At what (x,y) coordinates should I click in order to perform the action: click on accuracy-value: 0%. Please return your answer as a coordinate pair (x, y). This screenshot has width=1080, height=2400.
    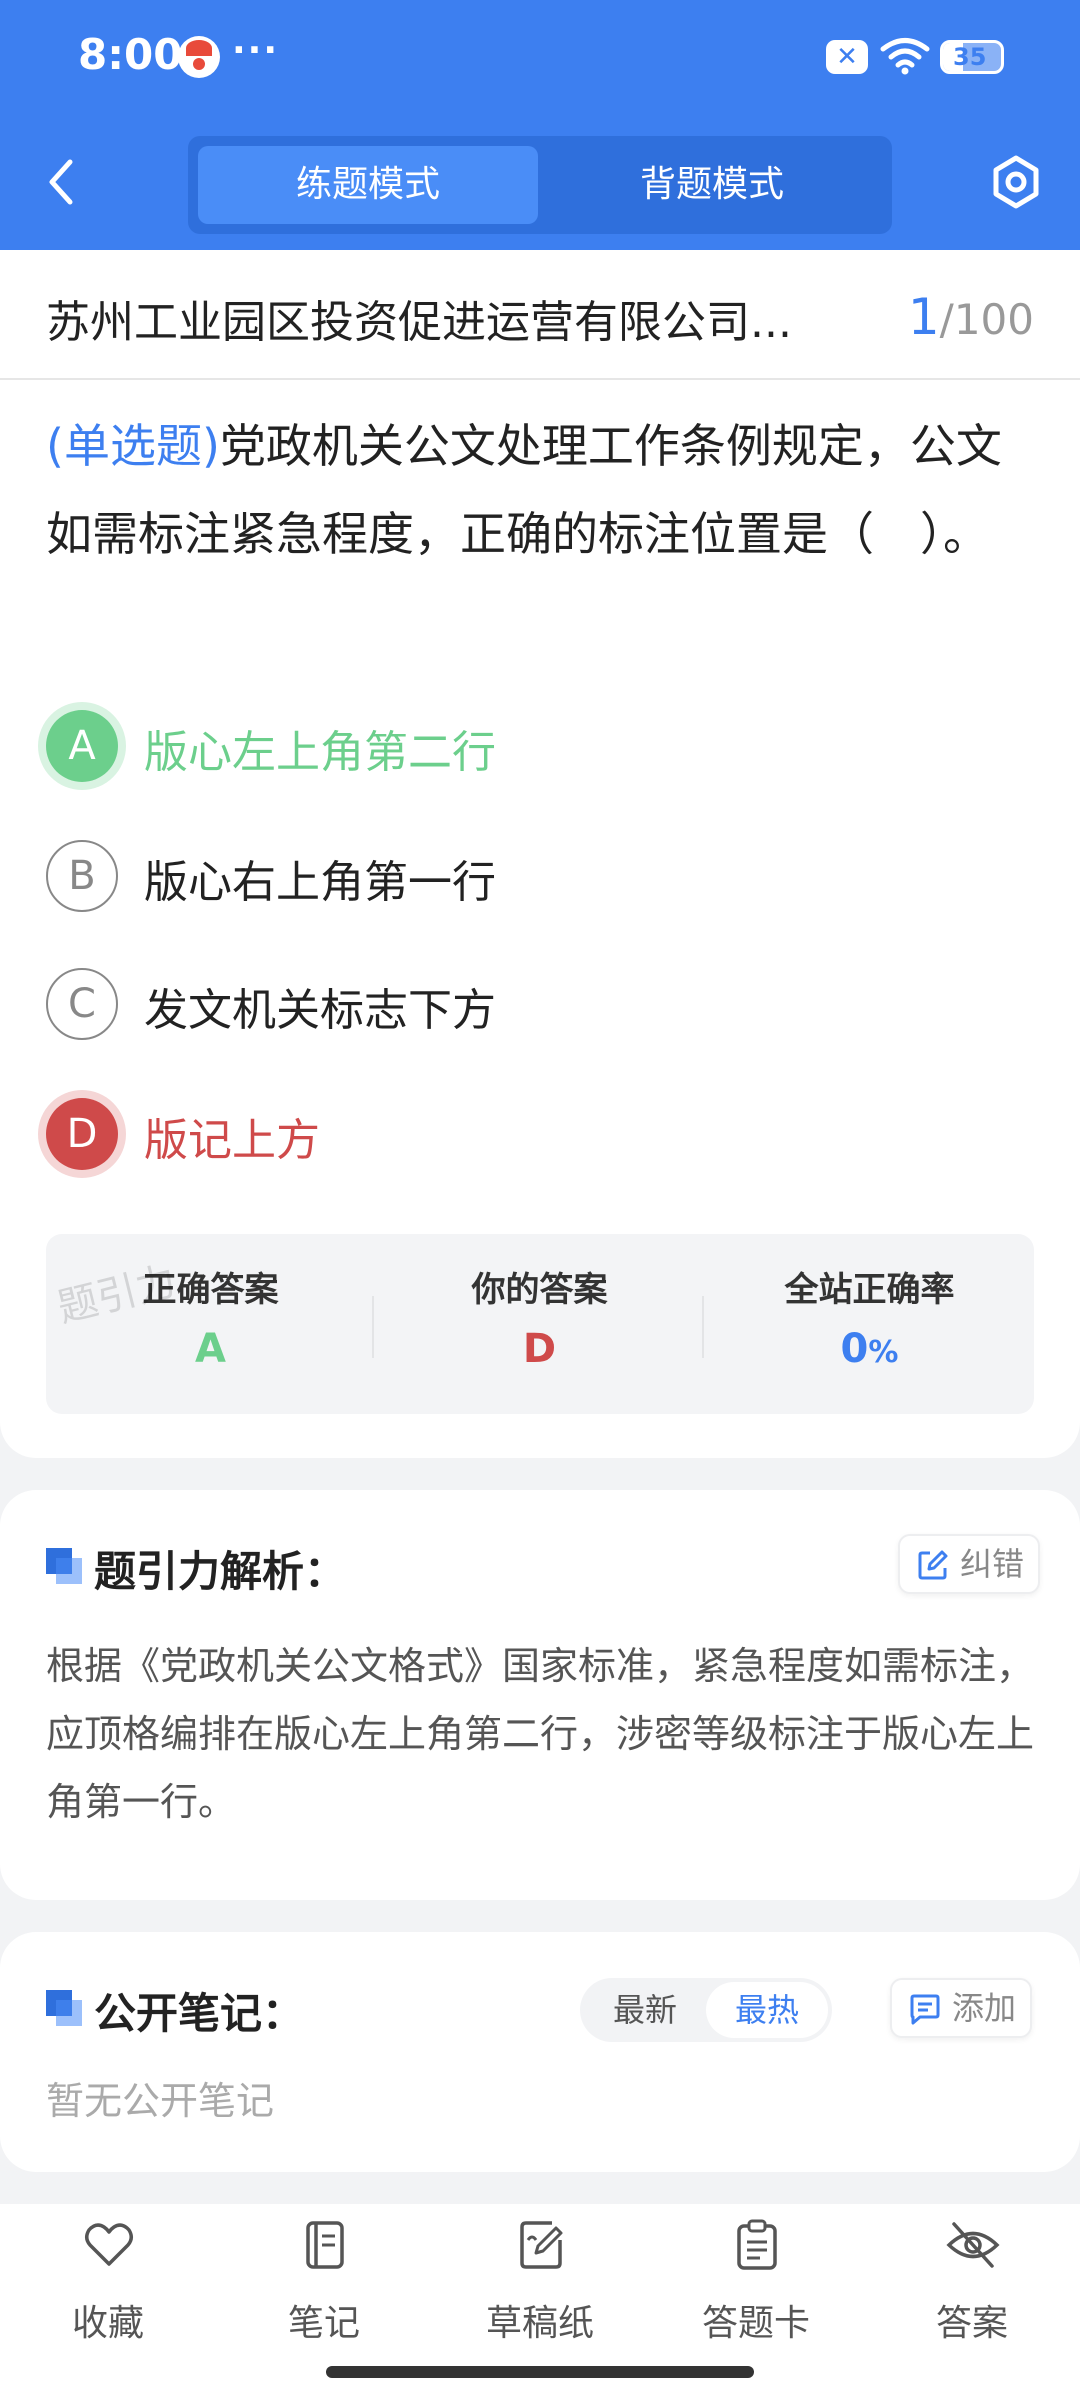
    Looking at the image, I should click on (869, 1349).